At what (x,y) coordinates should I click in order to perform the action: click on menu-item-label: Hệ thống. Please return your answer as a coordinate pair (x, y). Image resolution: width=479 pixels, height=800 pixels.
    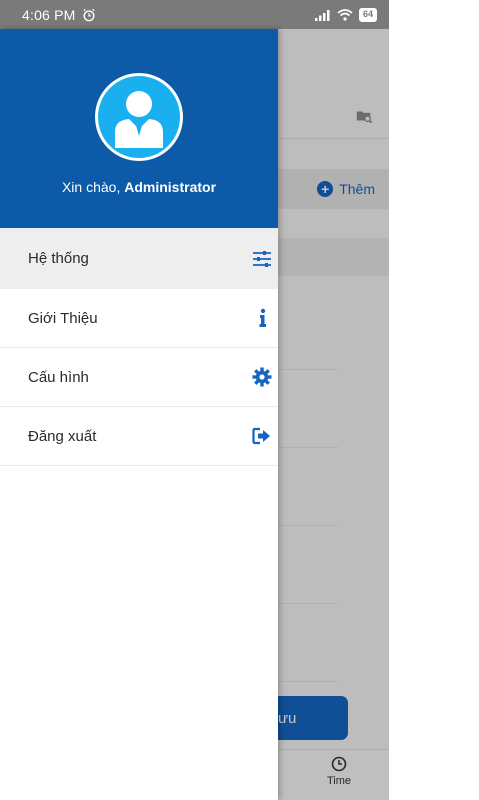
    Looking at the image, I should click on (58, 258).